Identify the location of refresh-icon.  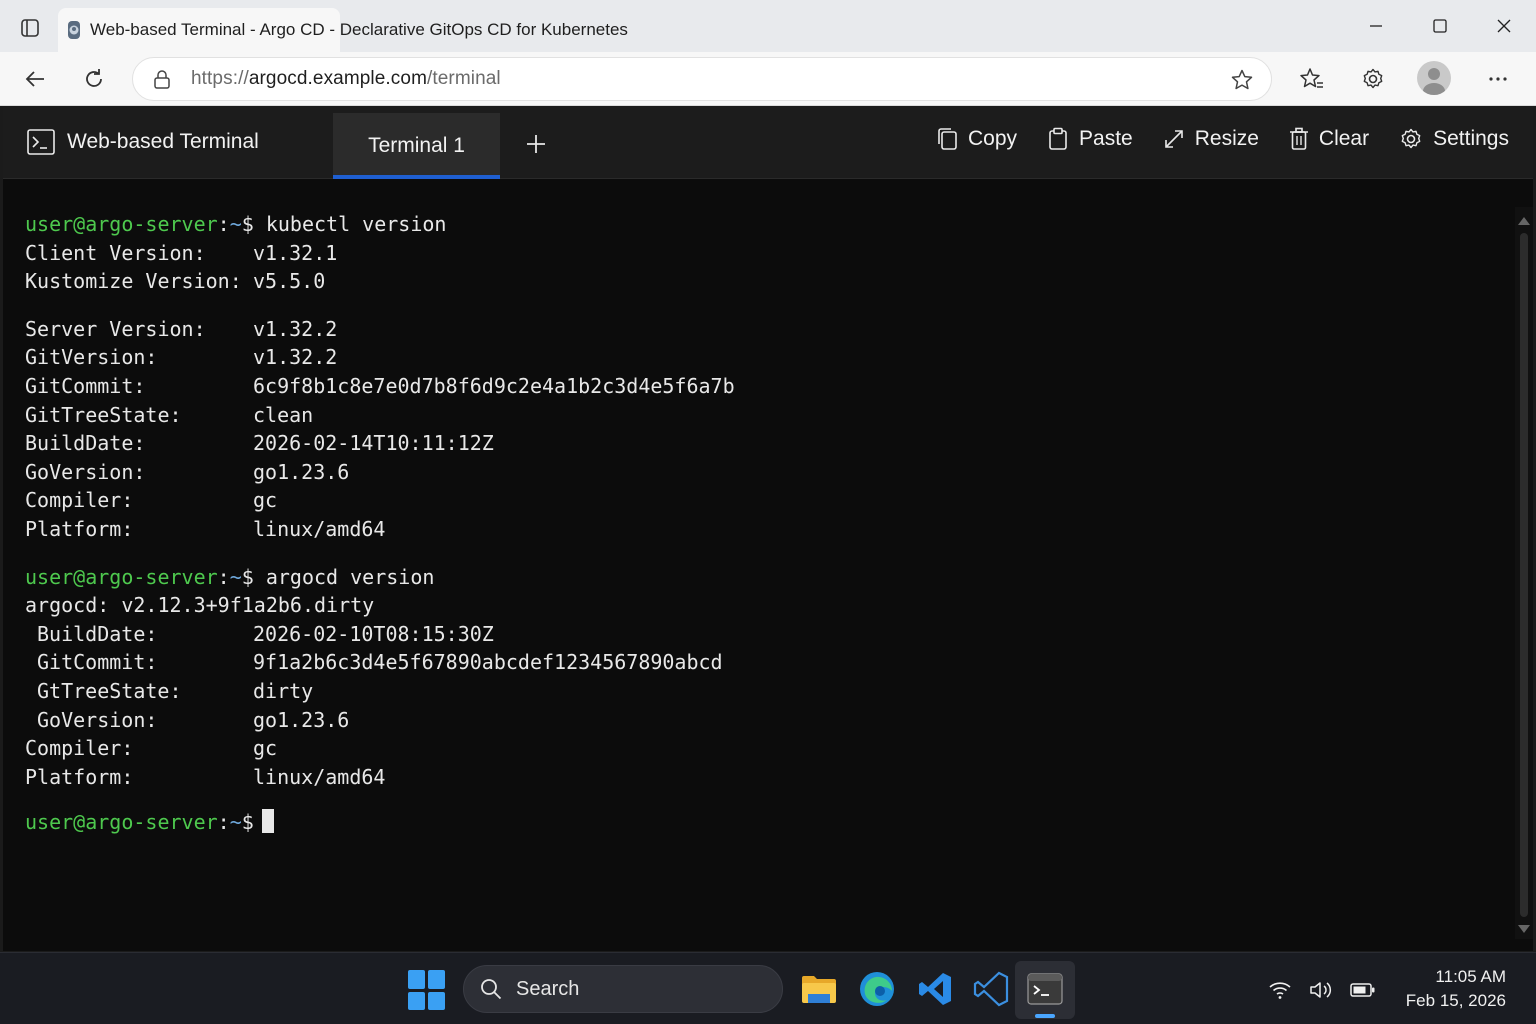
(94, 79).